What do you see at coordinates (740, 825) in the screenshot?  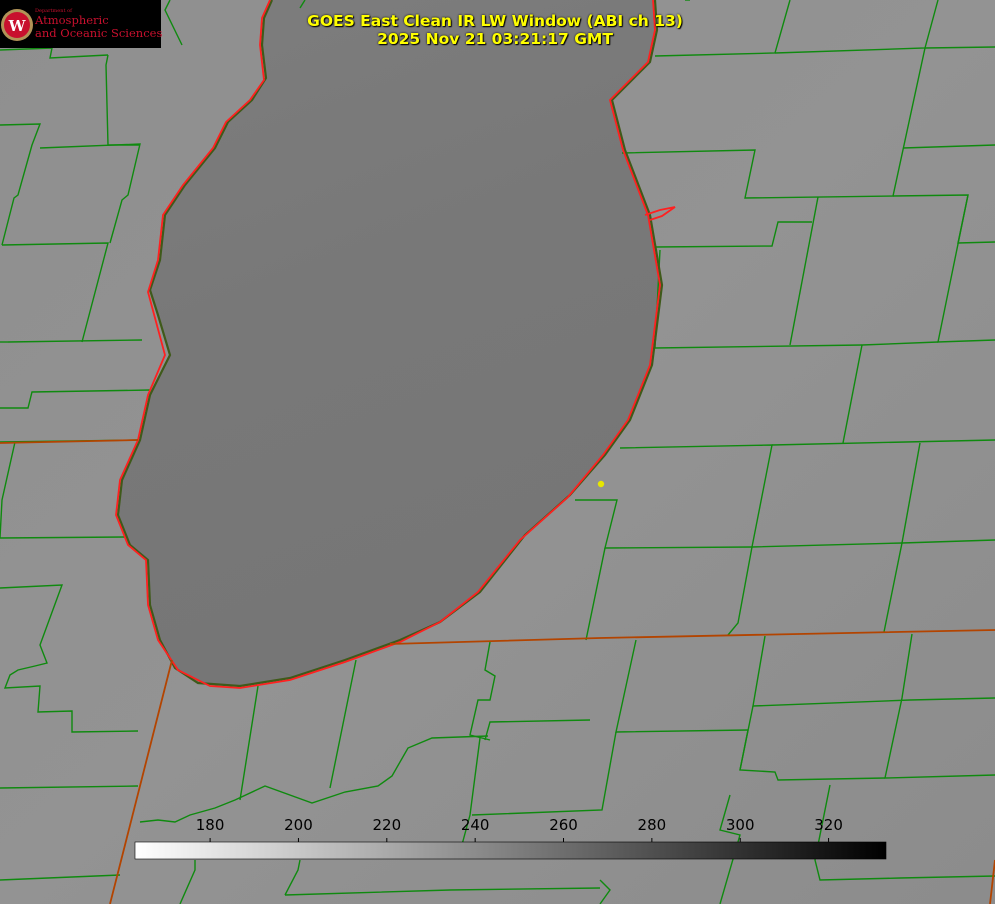 I see `colorbar-tick-label: 300` at bounding box center [740, 825].